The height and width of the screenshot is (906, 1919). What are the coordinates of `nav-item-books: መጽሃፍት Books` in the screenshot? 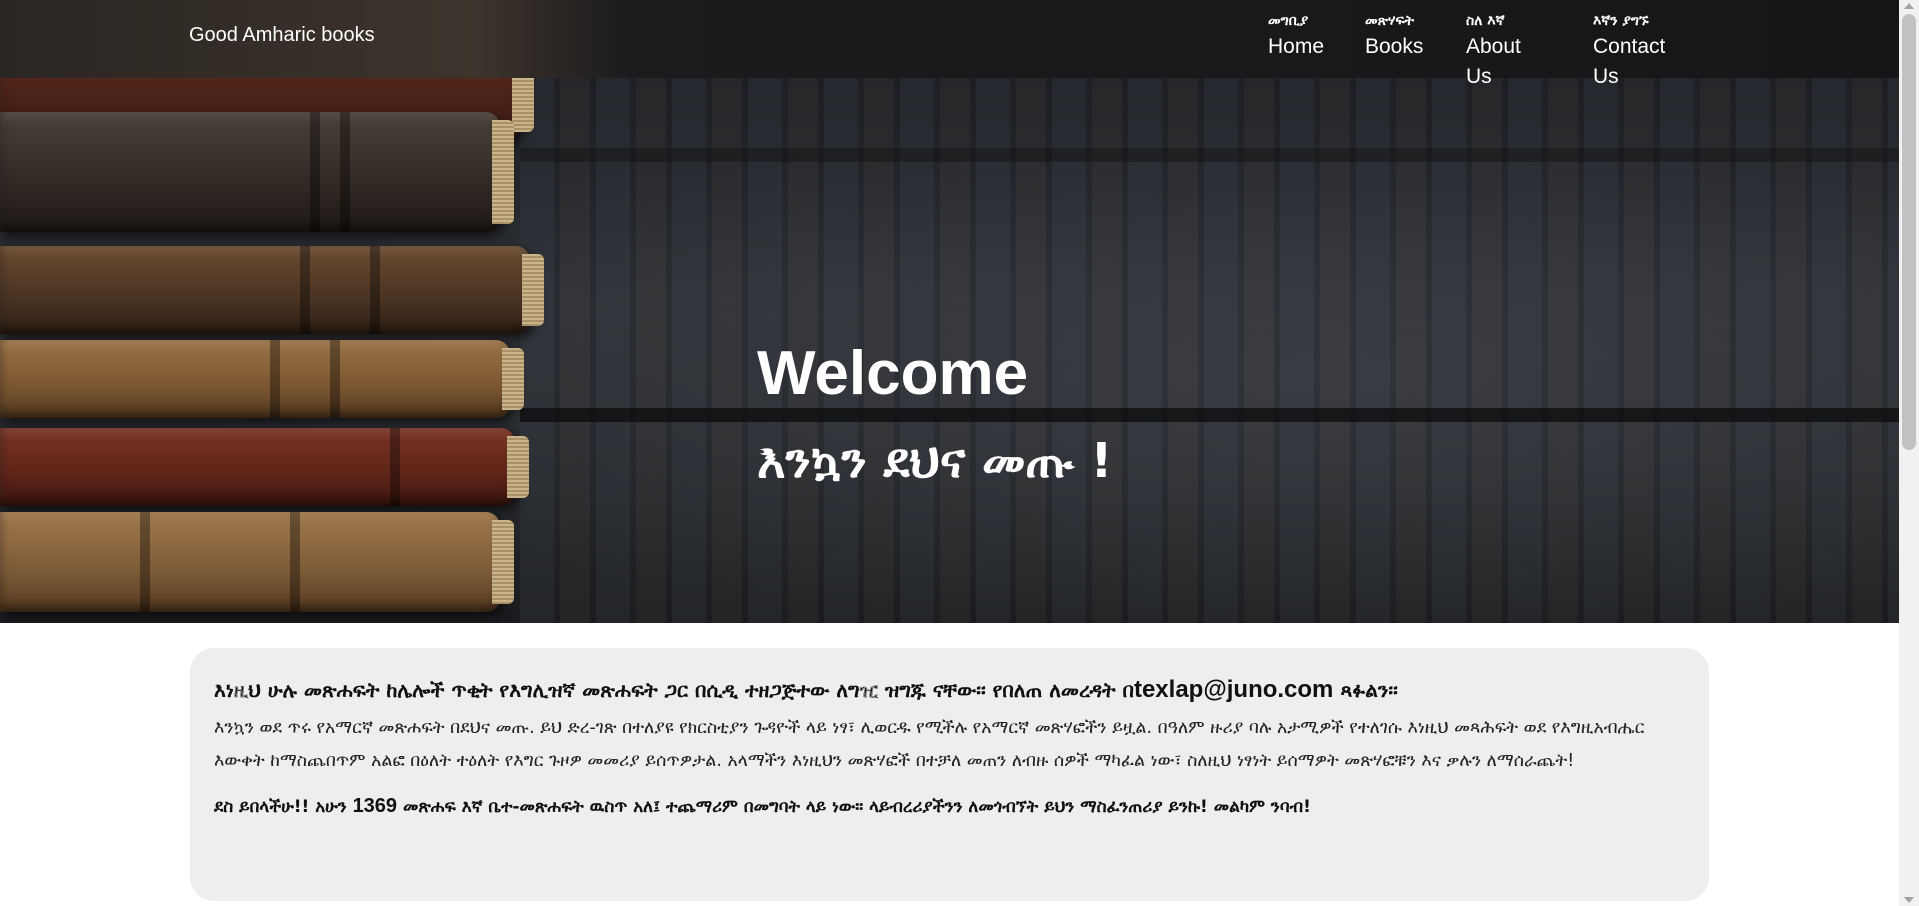 It's located at (1394, 36).